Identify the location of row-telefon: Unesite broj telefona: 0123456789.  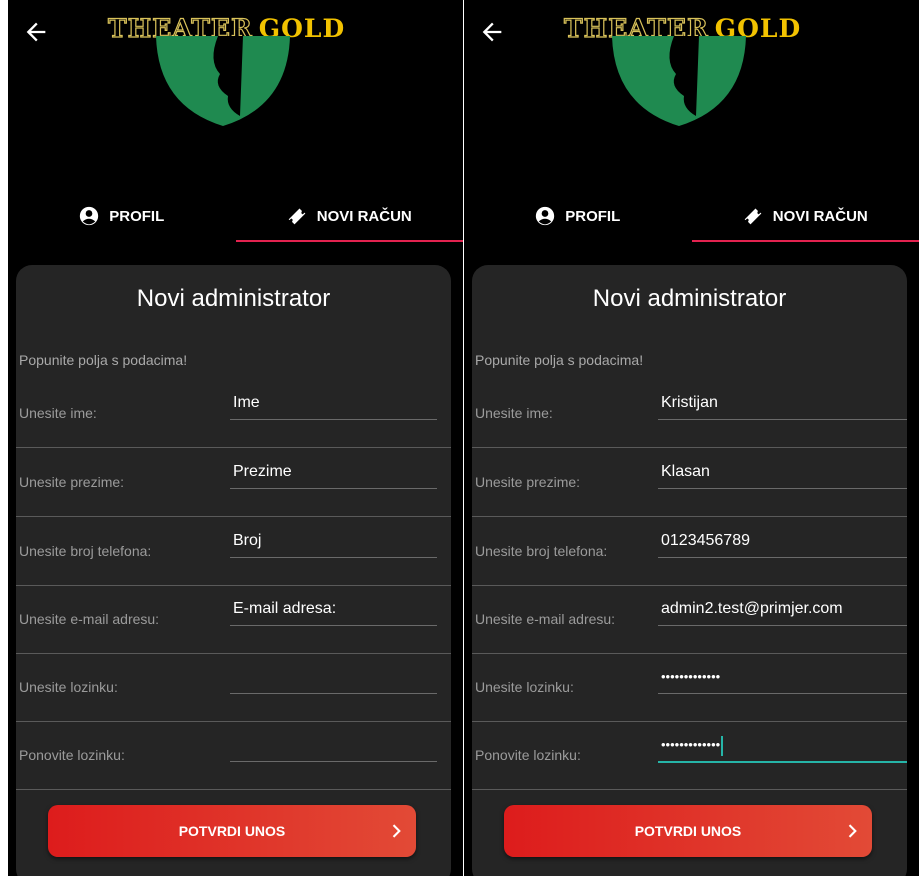
(689, 551).